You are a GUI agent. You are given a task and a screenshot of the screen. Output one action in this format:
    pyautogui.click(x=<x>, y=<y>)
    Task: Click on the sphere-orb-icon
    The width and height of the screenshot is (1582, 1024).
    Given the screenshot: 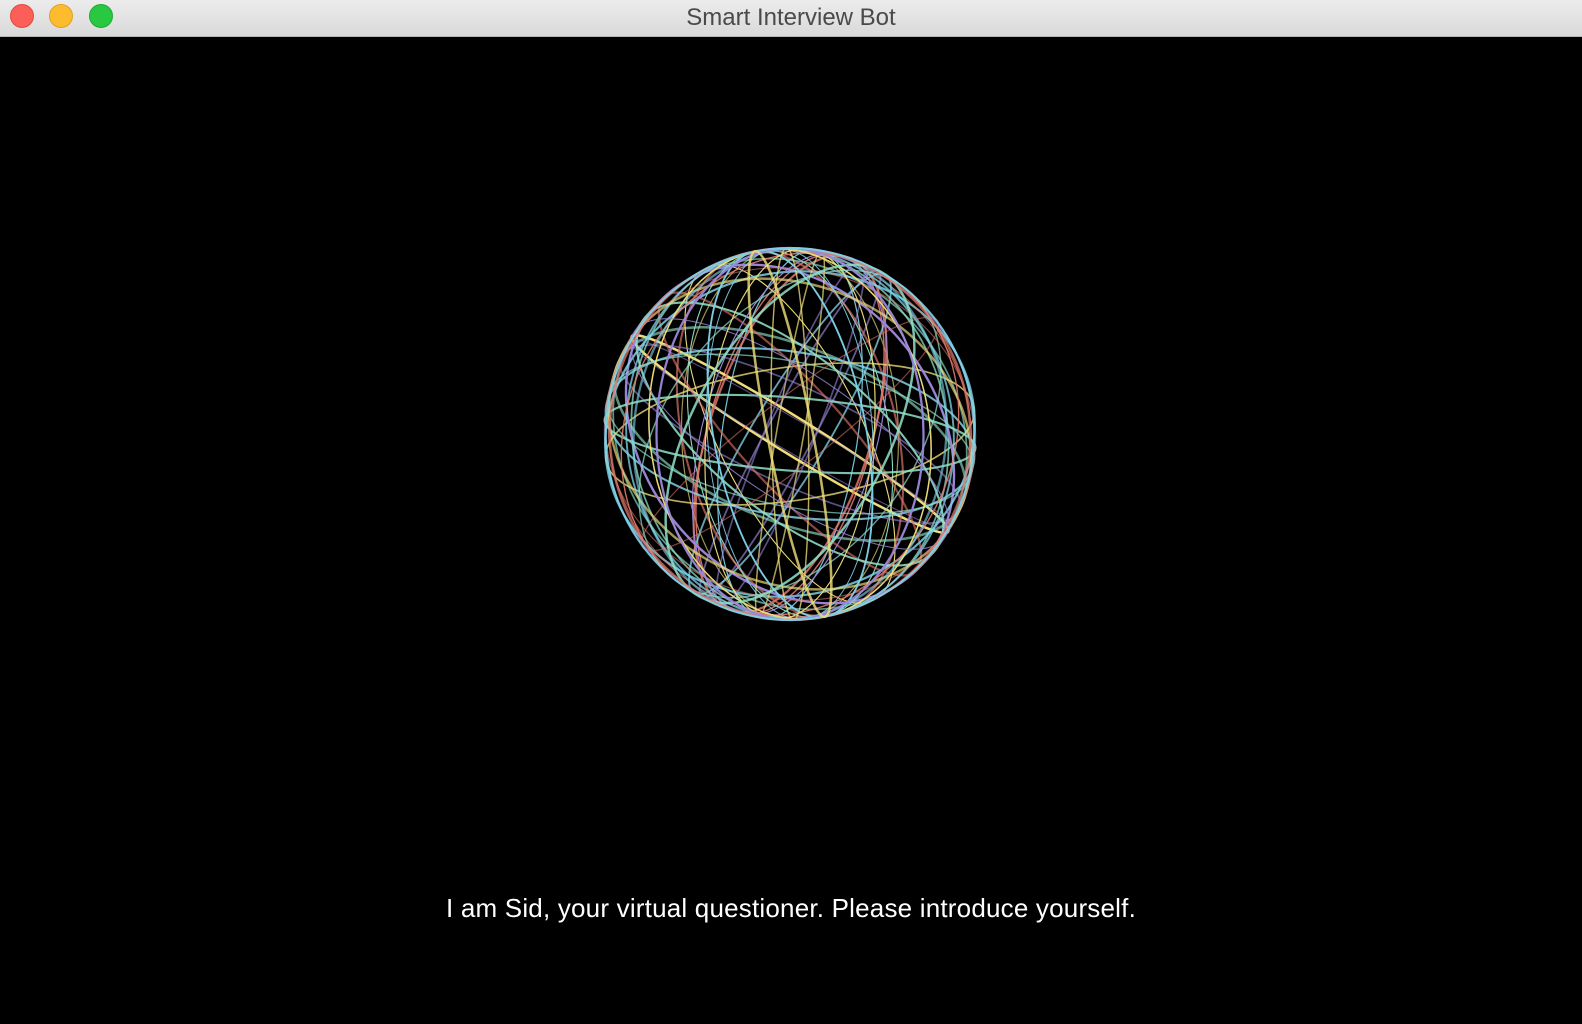 What is the action you would take?
    pyautogui.click(x=790, y=434)
    